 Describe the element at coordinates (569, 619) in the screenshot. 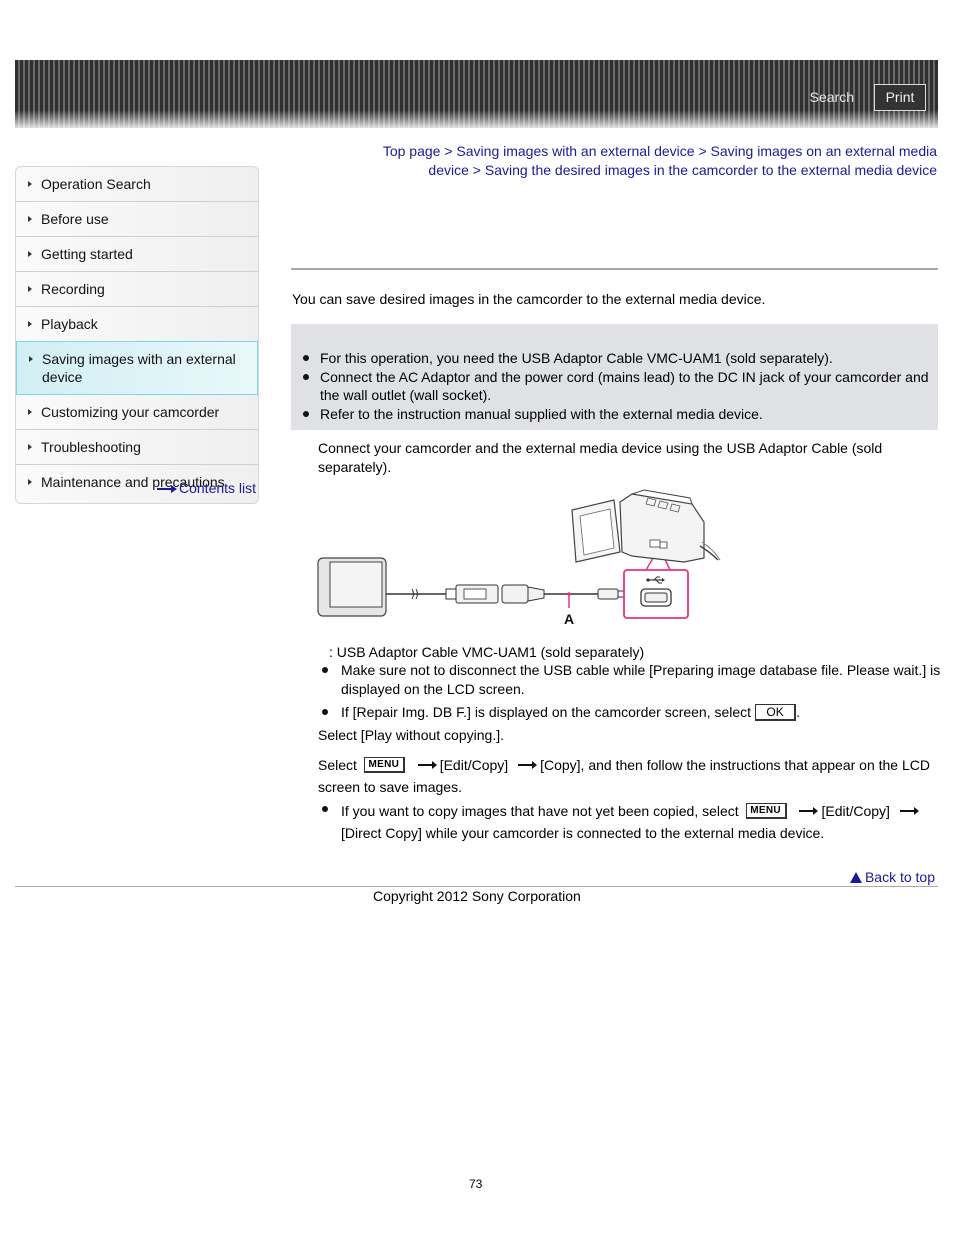

I see `label-a: A` at that location.